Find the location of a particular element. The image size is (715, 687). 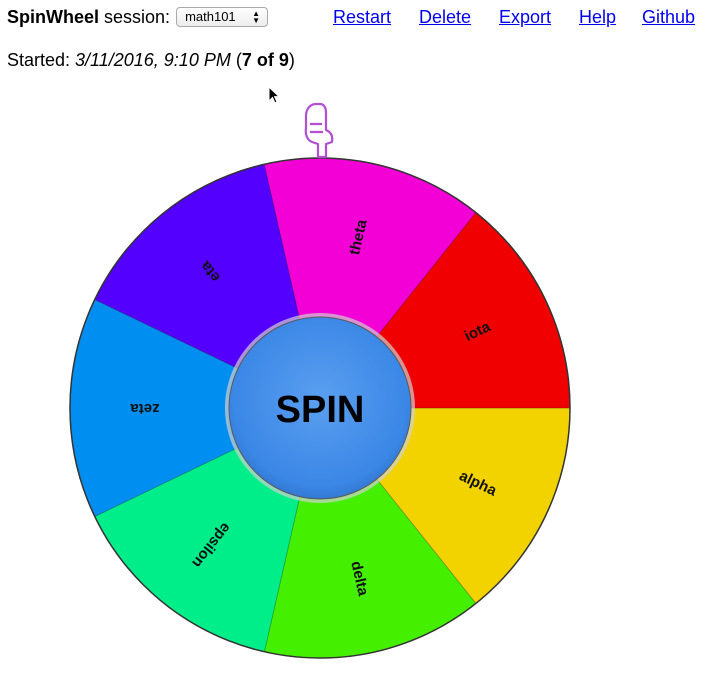

spin-label: SPIN is located at coordinates (320, 410).